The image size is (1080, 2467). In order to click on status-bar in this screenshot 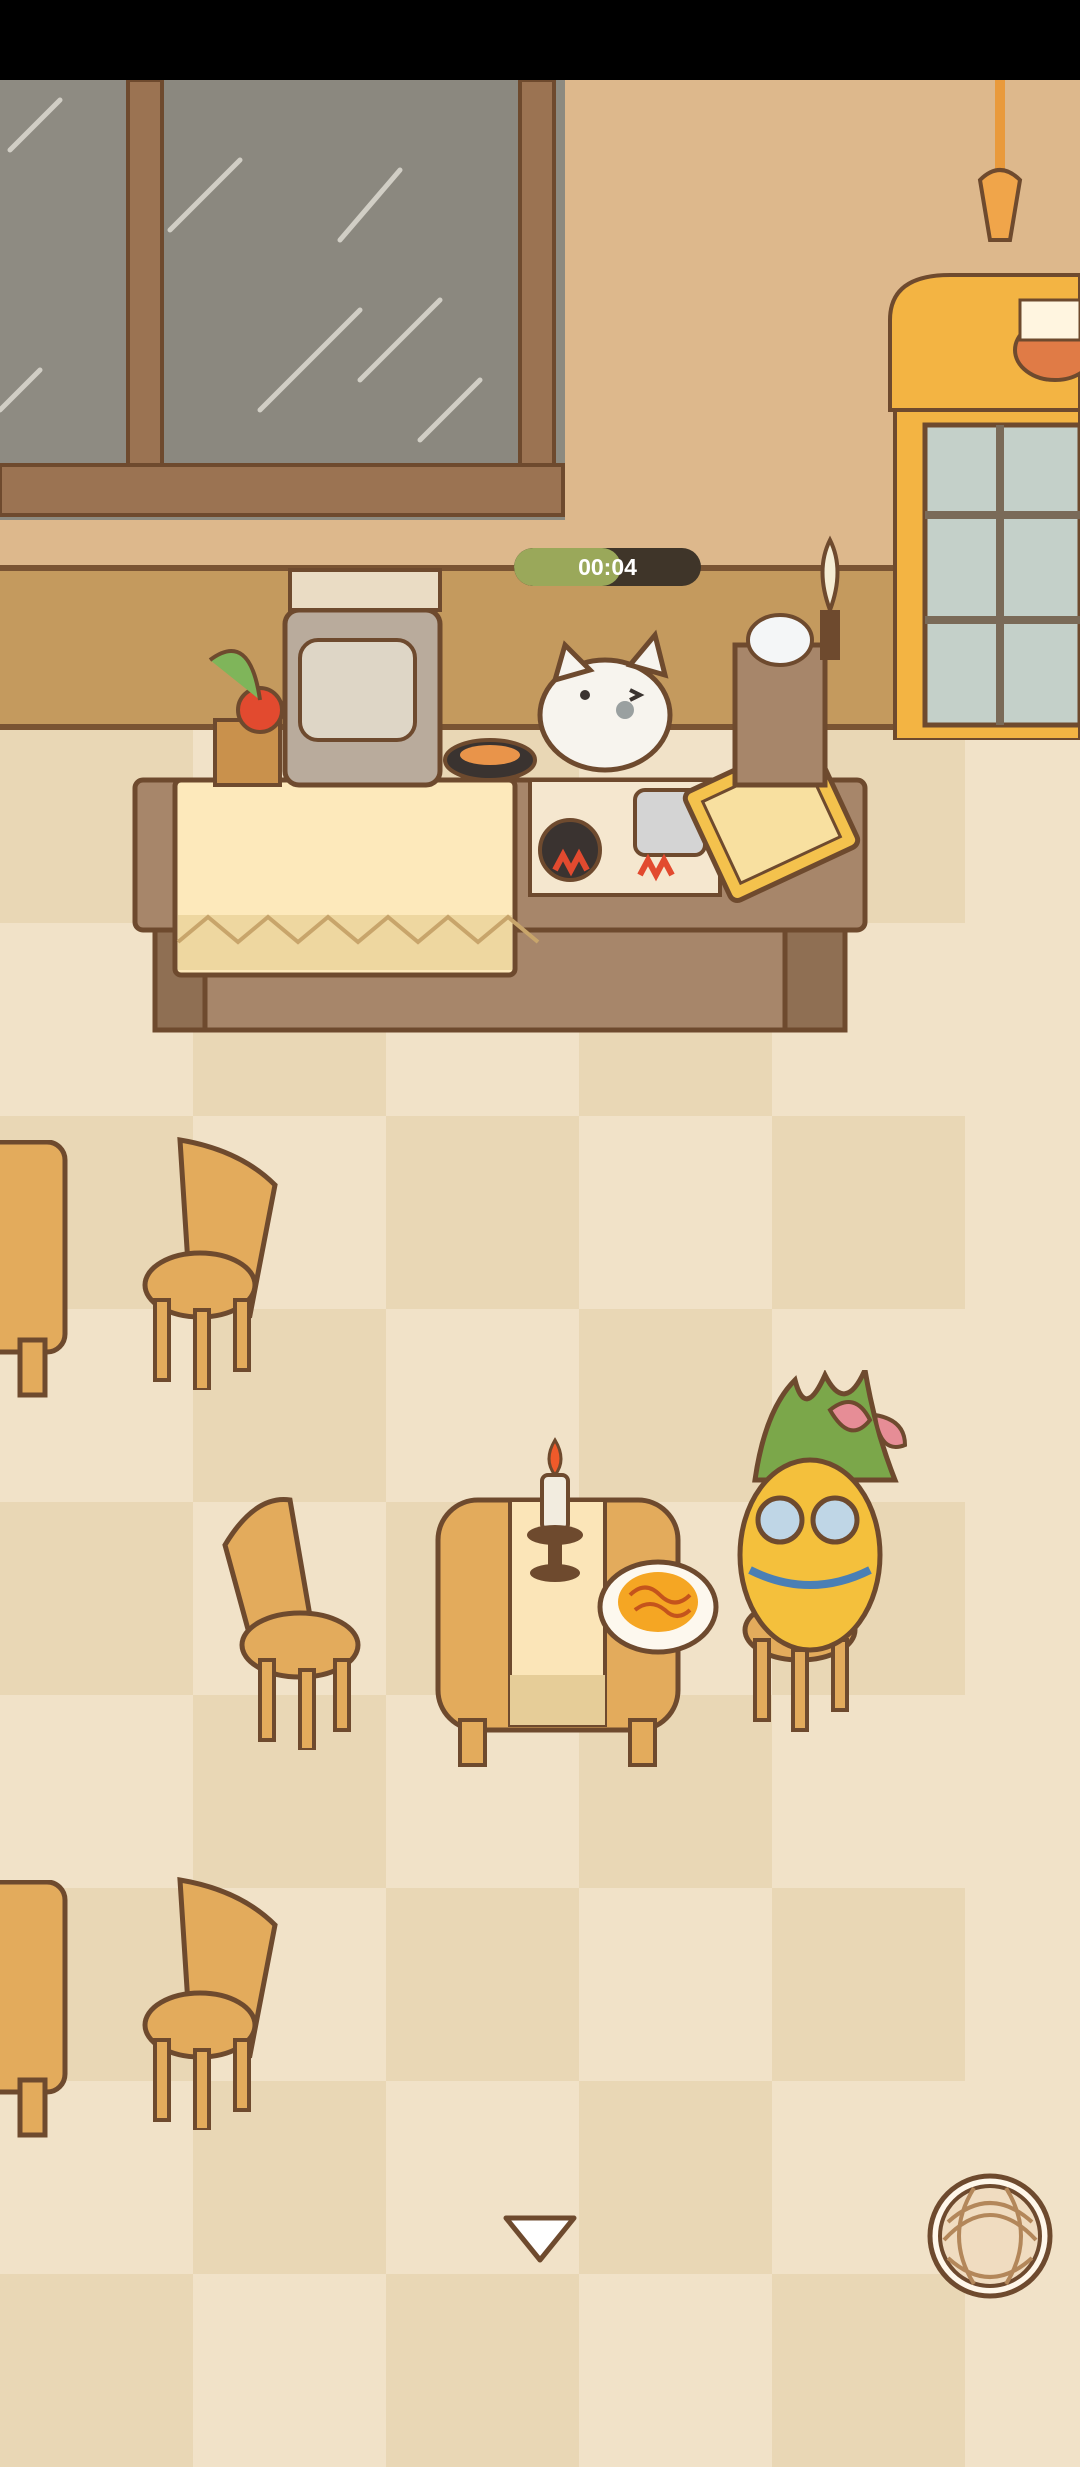, I will do `click(540, 40)`.